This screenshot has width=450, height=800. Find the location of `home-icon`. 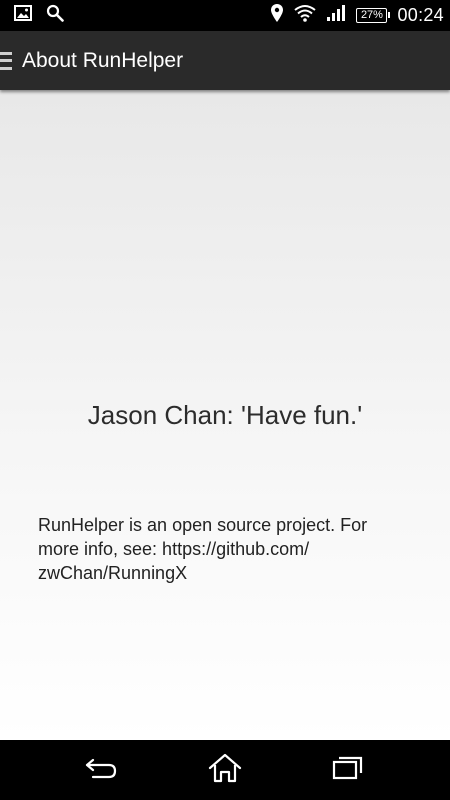

home-icon is located at coordinates (225, 770).